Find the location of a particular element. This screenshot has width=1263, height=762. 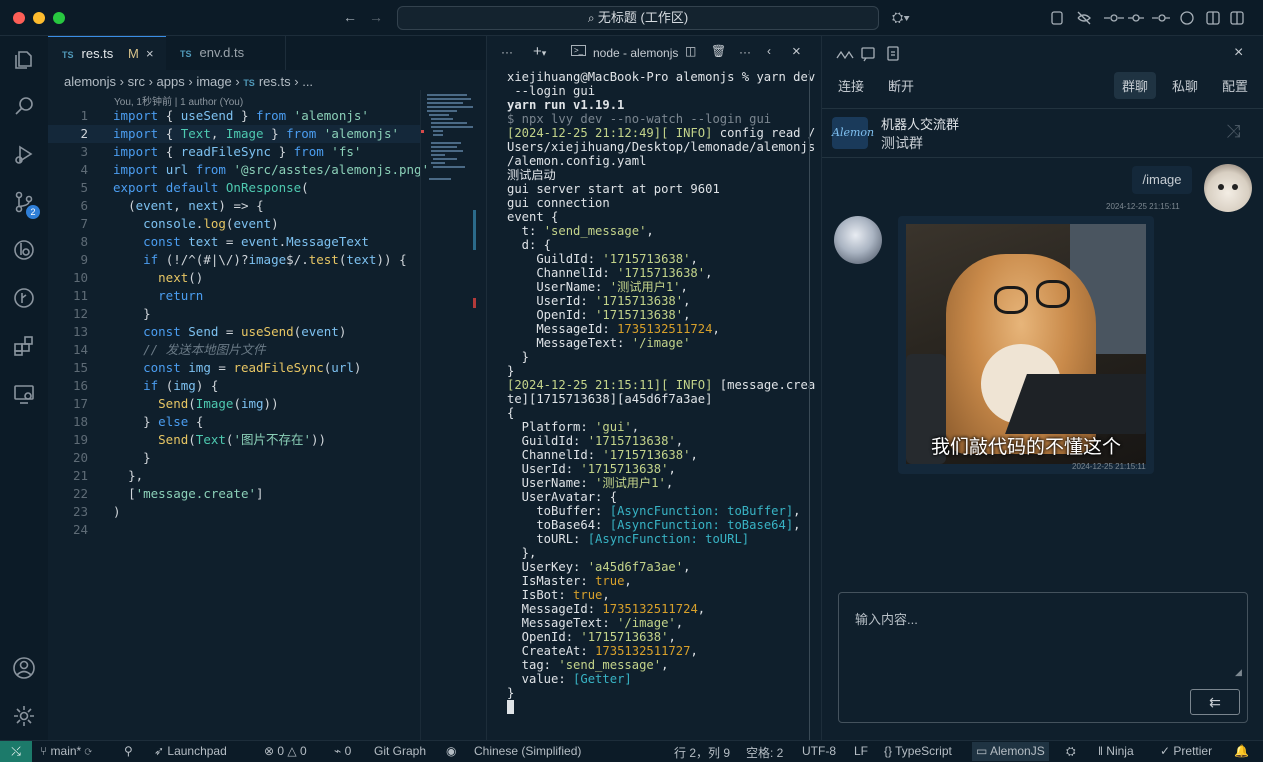

run-debug-icon is located at coordinates (24, 154).